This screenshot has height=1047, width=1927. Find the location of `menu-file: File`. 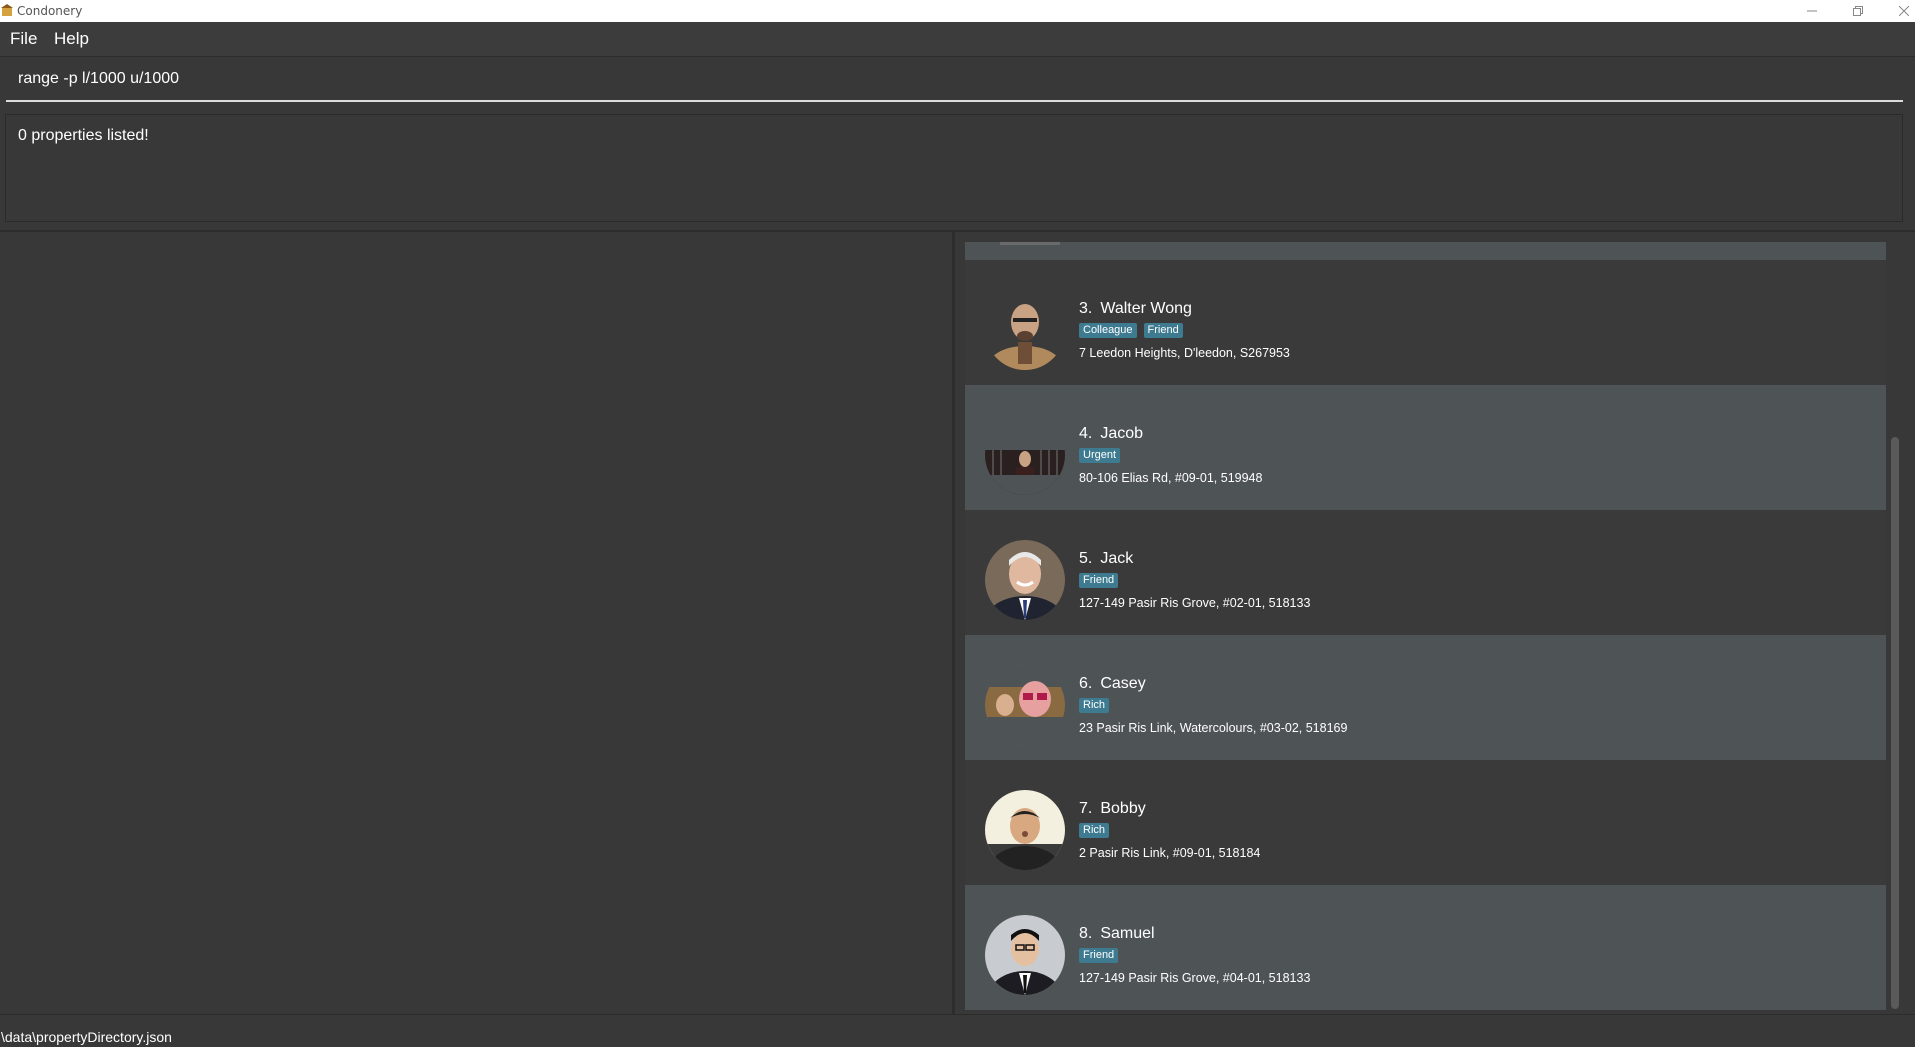

menu-file: File is located at coordinates (23, 39).